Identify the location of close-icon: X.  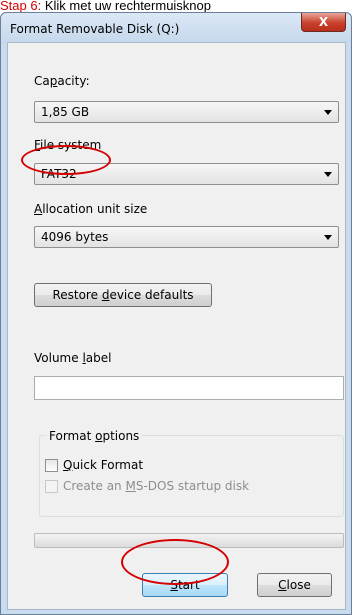
(323, 22).